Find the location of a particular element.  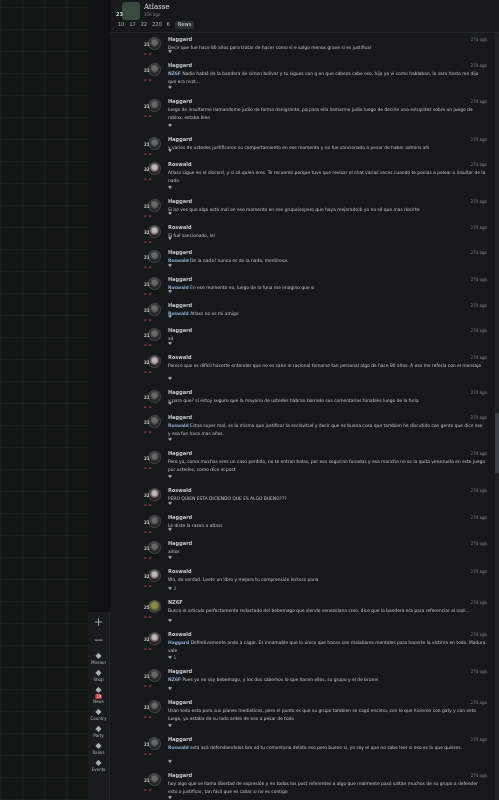

nav-item-ranks: ◆ Ranks is located at coordinates (99, 748).